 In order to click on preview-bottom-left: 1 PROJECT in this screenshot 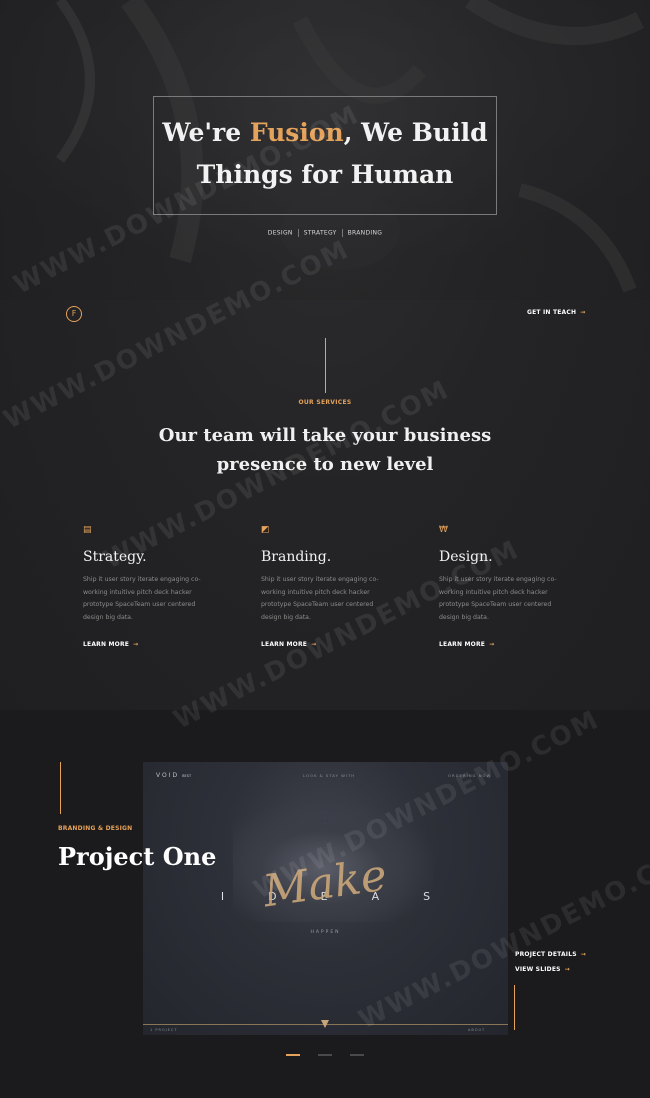, I will do `click(164, 1030)`.